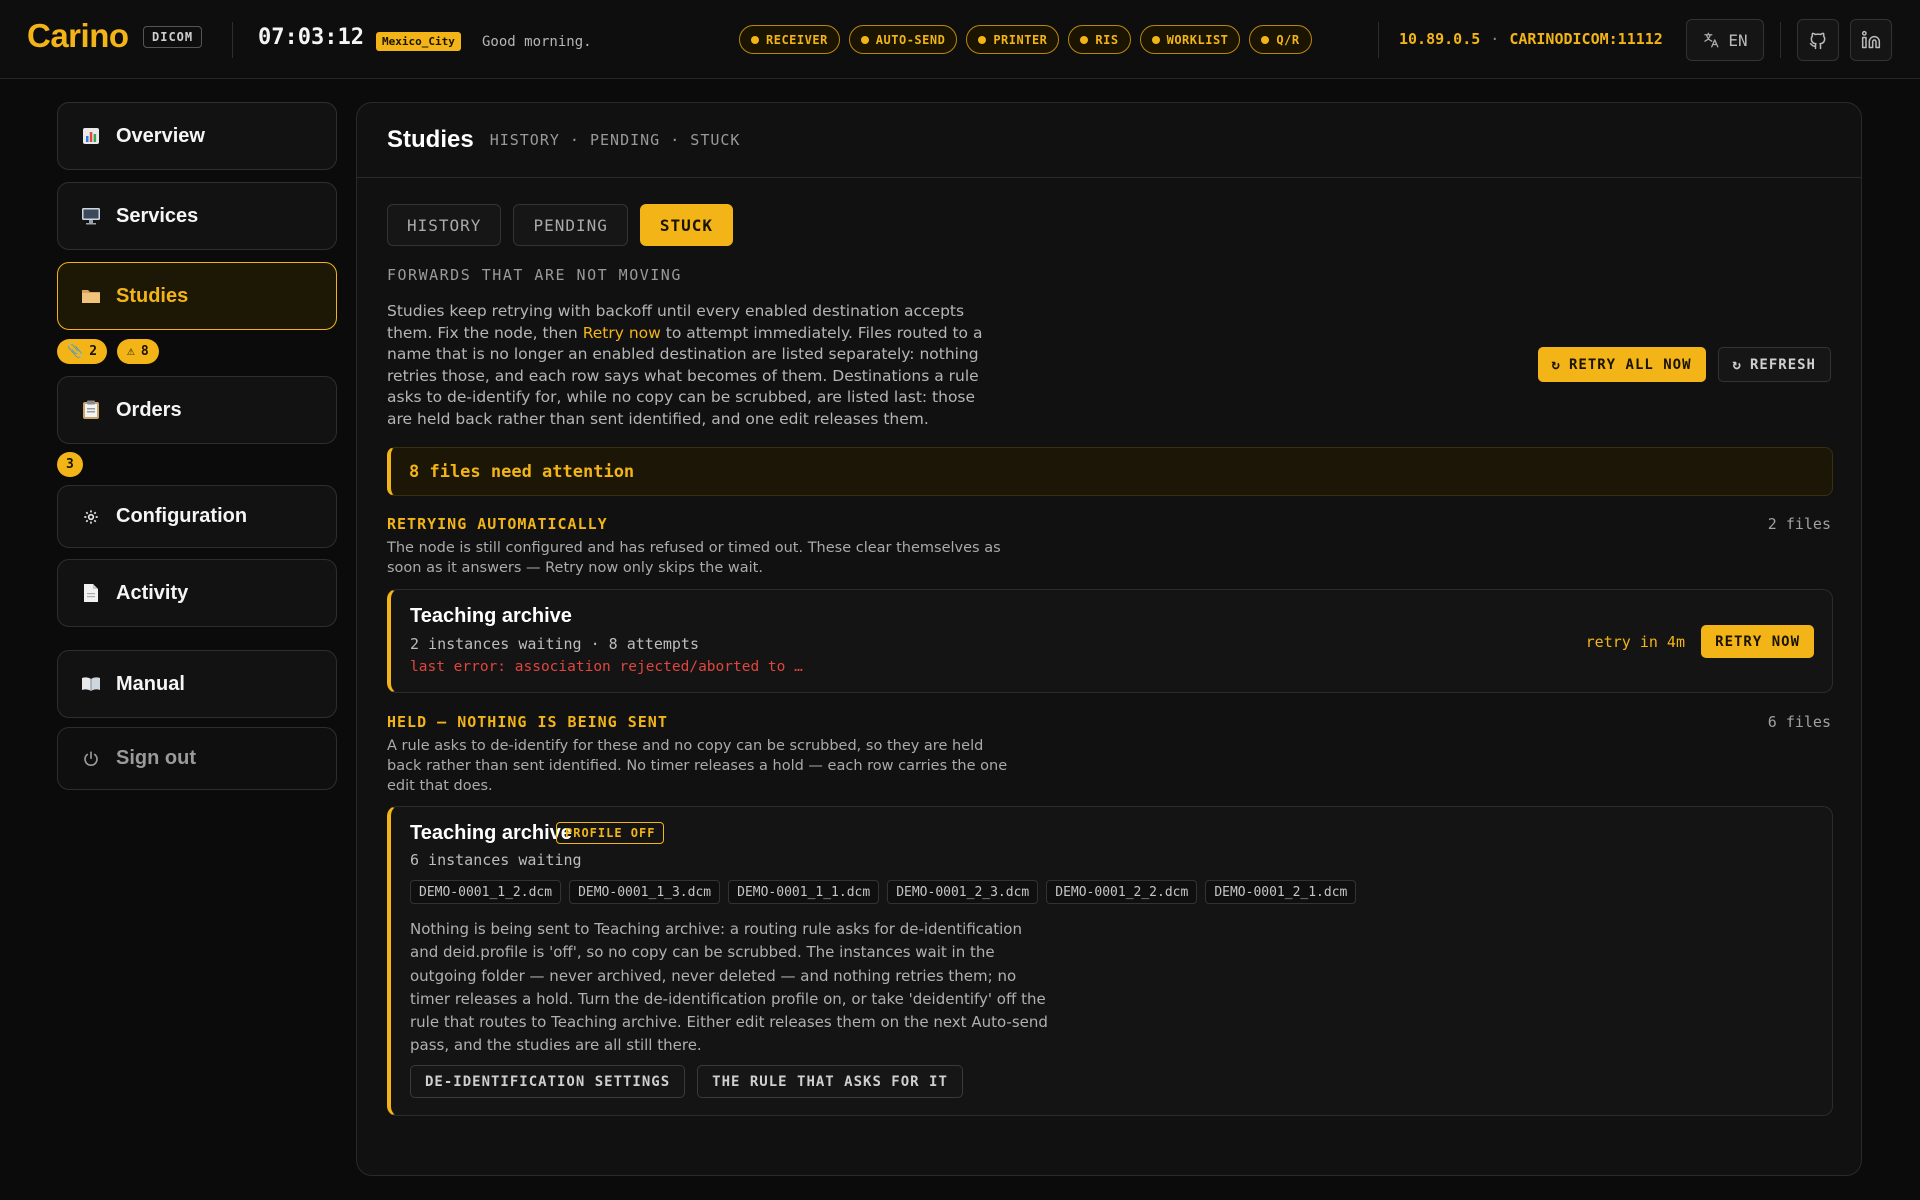 This screenshot has height=1200, width=1920. I want to click on divider, so click(232, 40).